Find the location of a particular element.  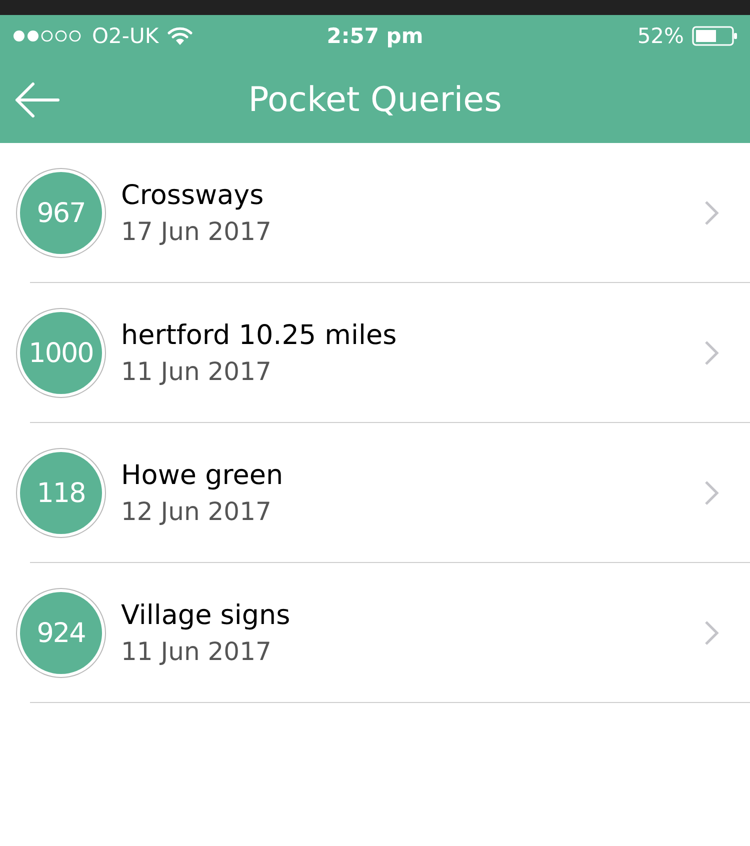

battery-percent: 52% is located at coordinates (660, 36).